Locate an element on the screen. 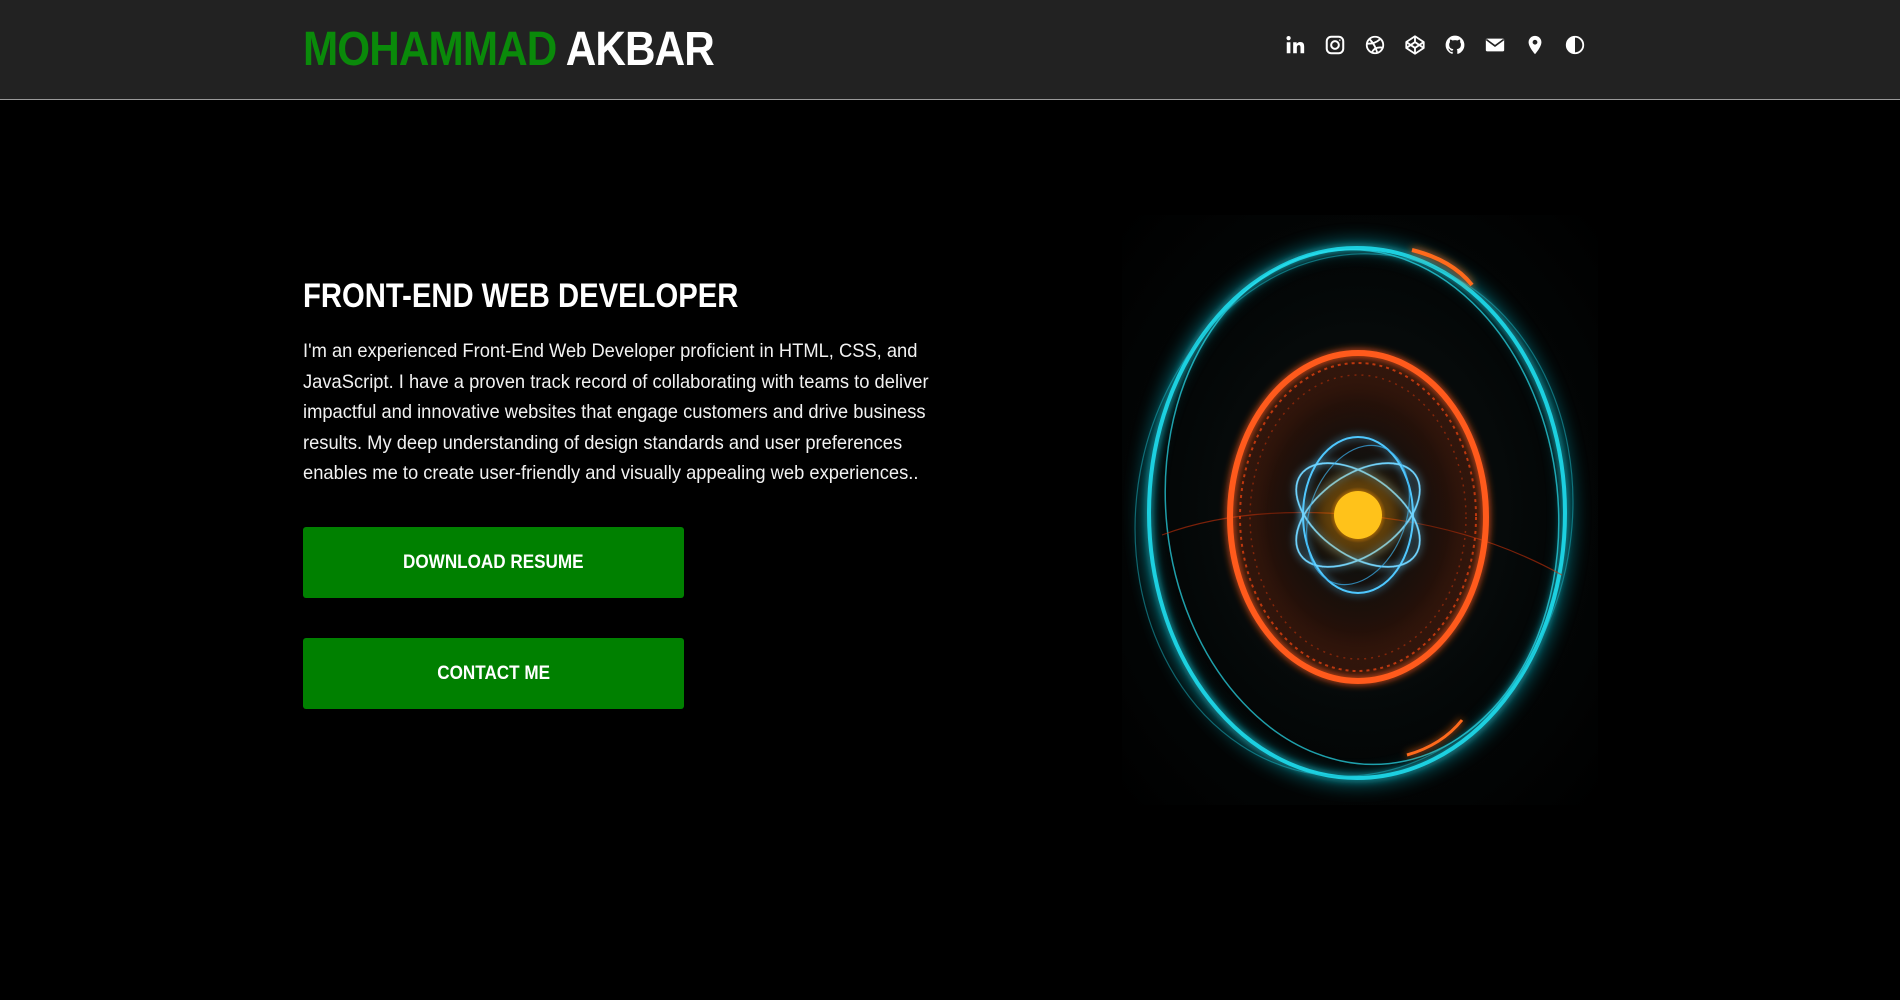 The height and width of the screenshot is (1000, 1900). site-header: MOHAMMAD AKBAR is located at coordinates (950, 50).